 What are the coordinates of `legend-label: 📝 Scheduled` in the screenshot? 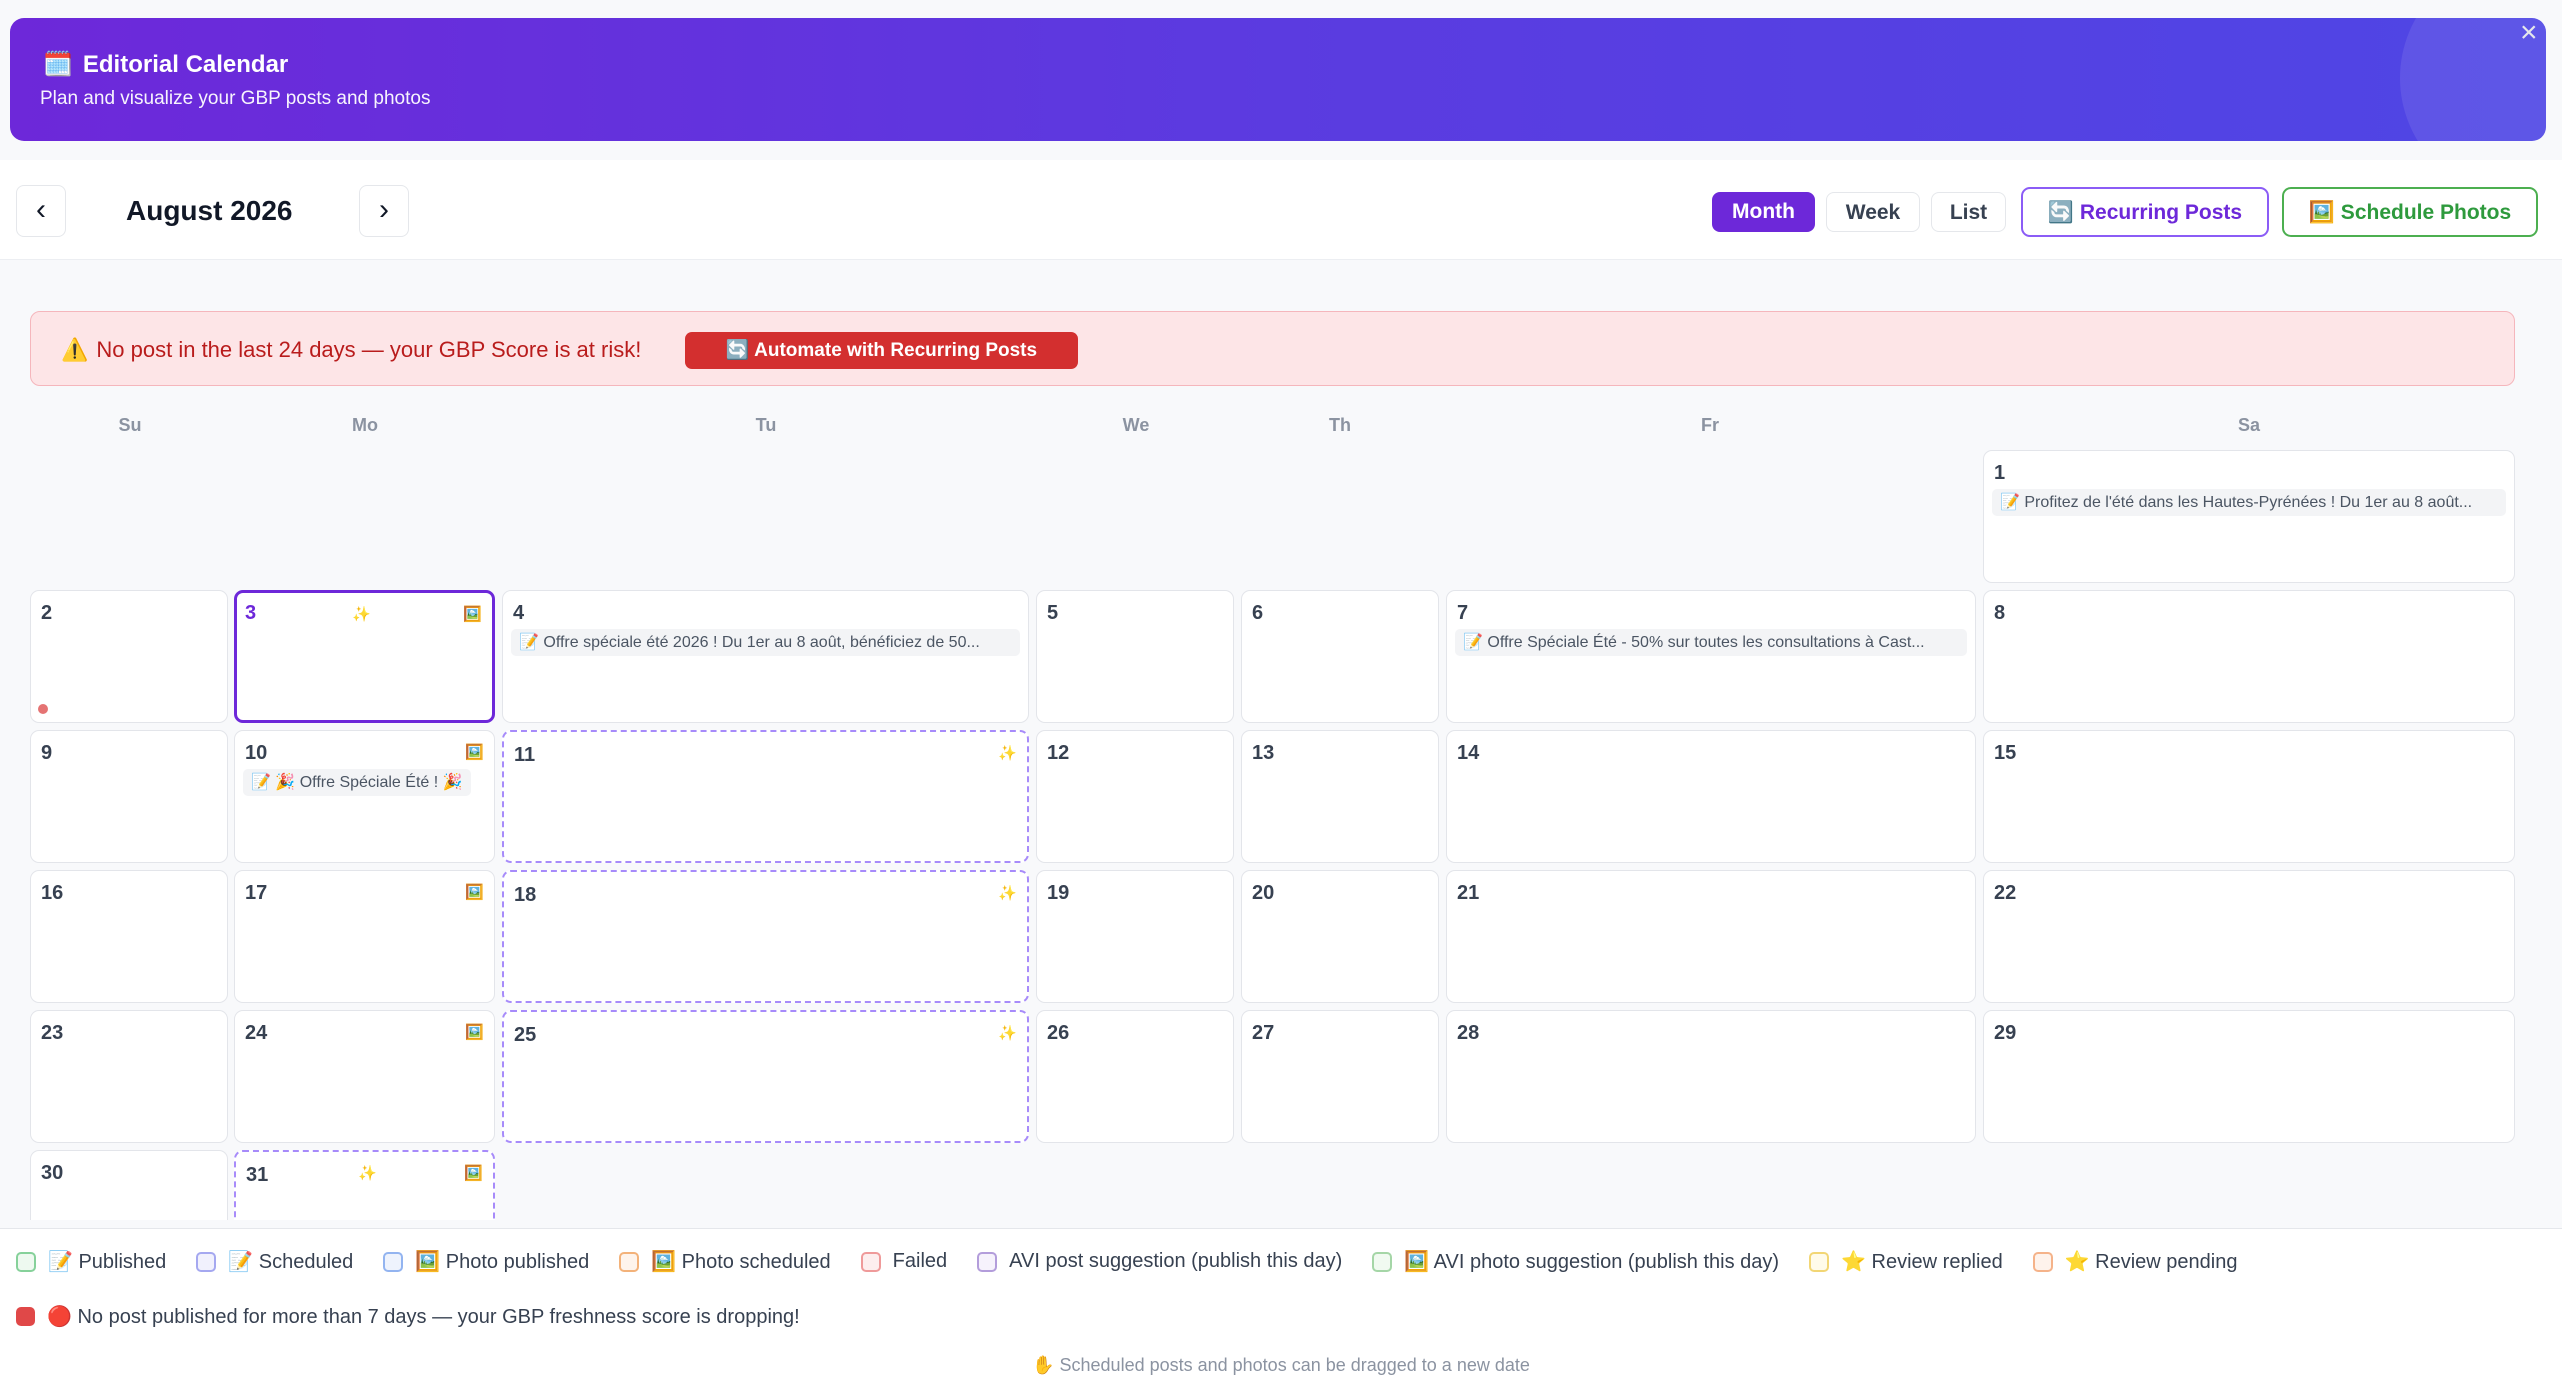 It's located at (291, 1262).